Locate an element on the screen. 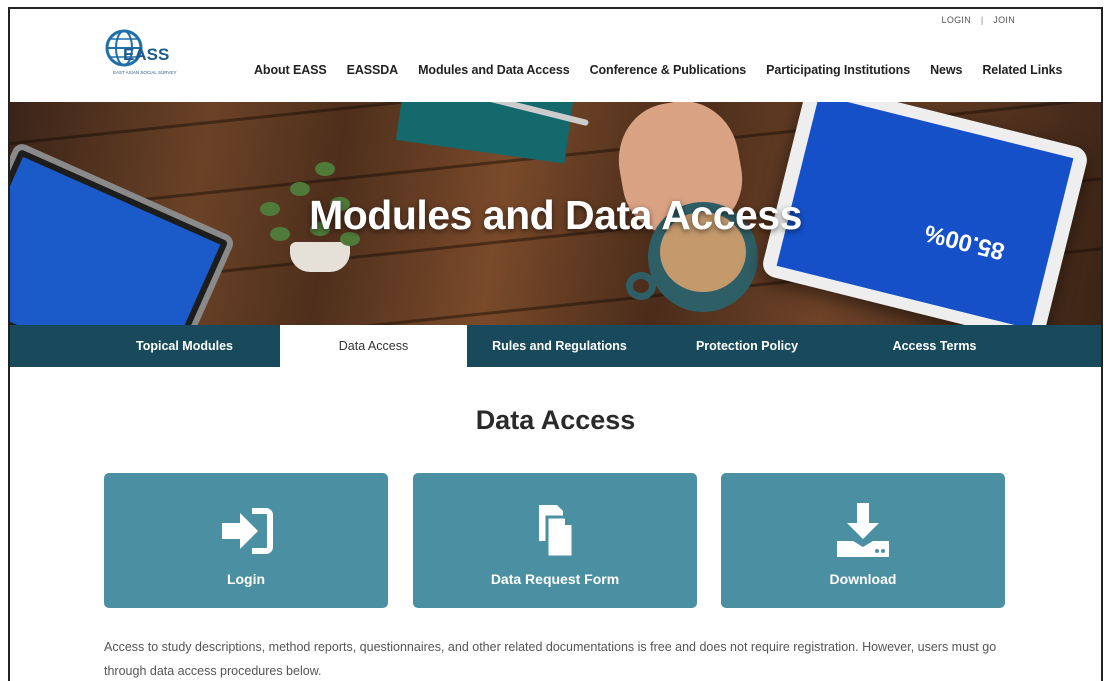  hero-title: Modules and Data Access is located at coordinates (555, 215).